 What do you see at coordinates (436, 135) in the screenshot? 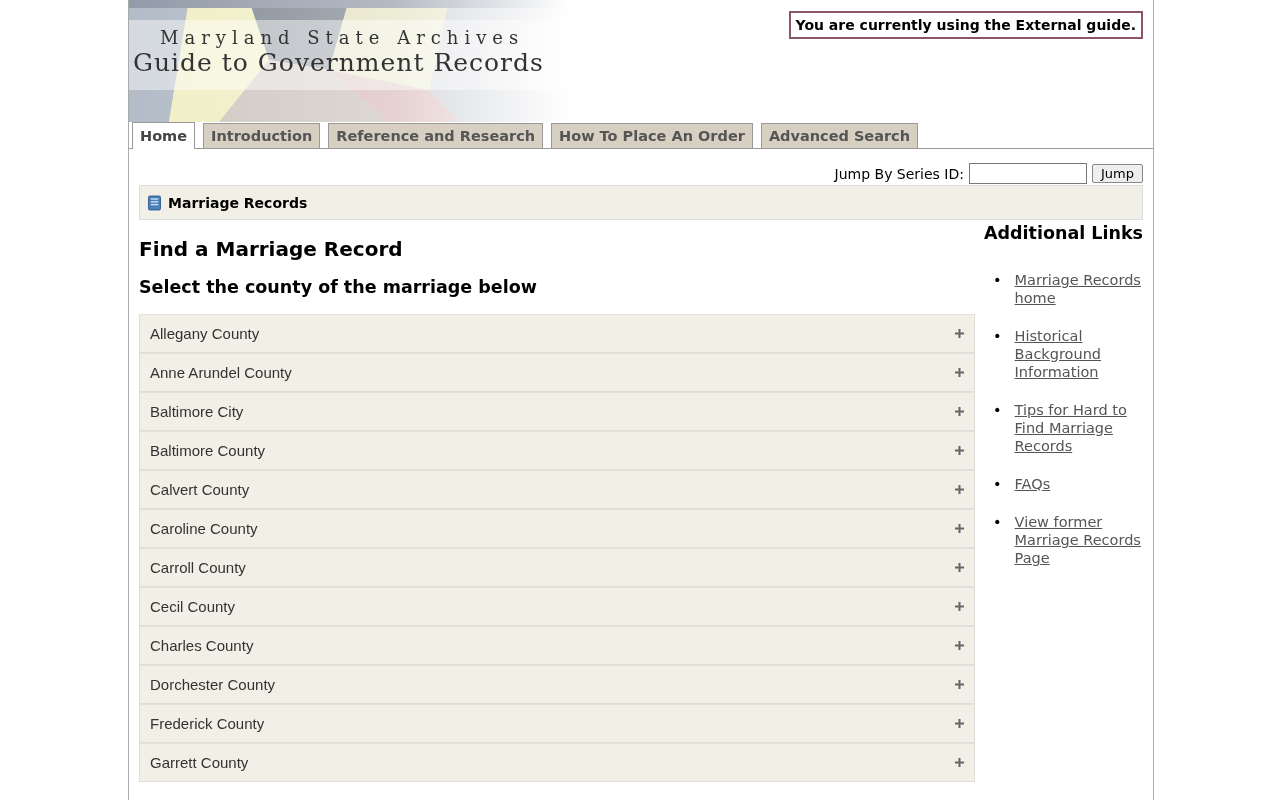
I see `nav-tab: Reference and Research` at bounding box center [436, 135].